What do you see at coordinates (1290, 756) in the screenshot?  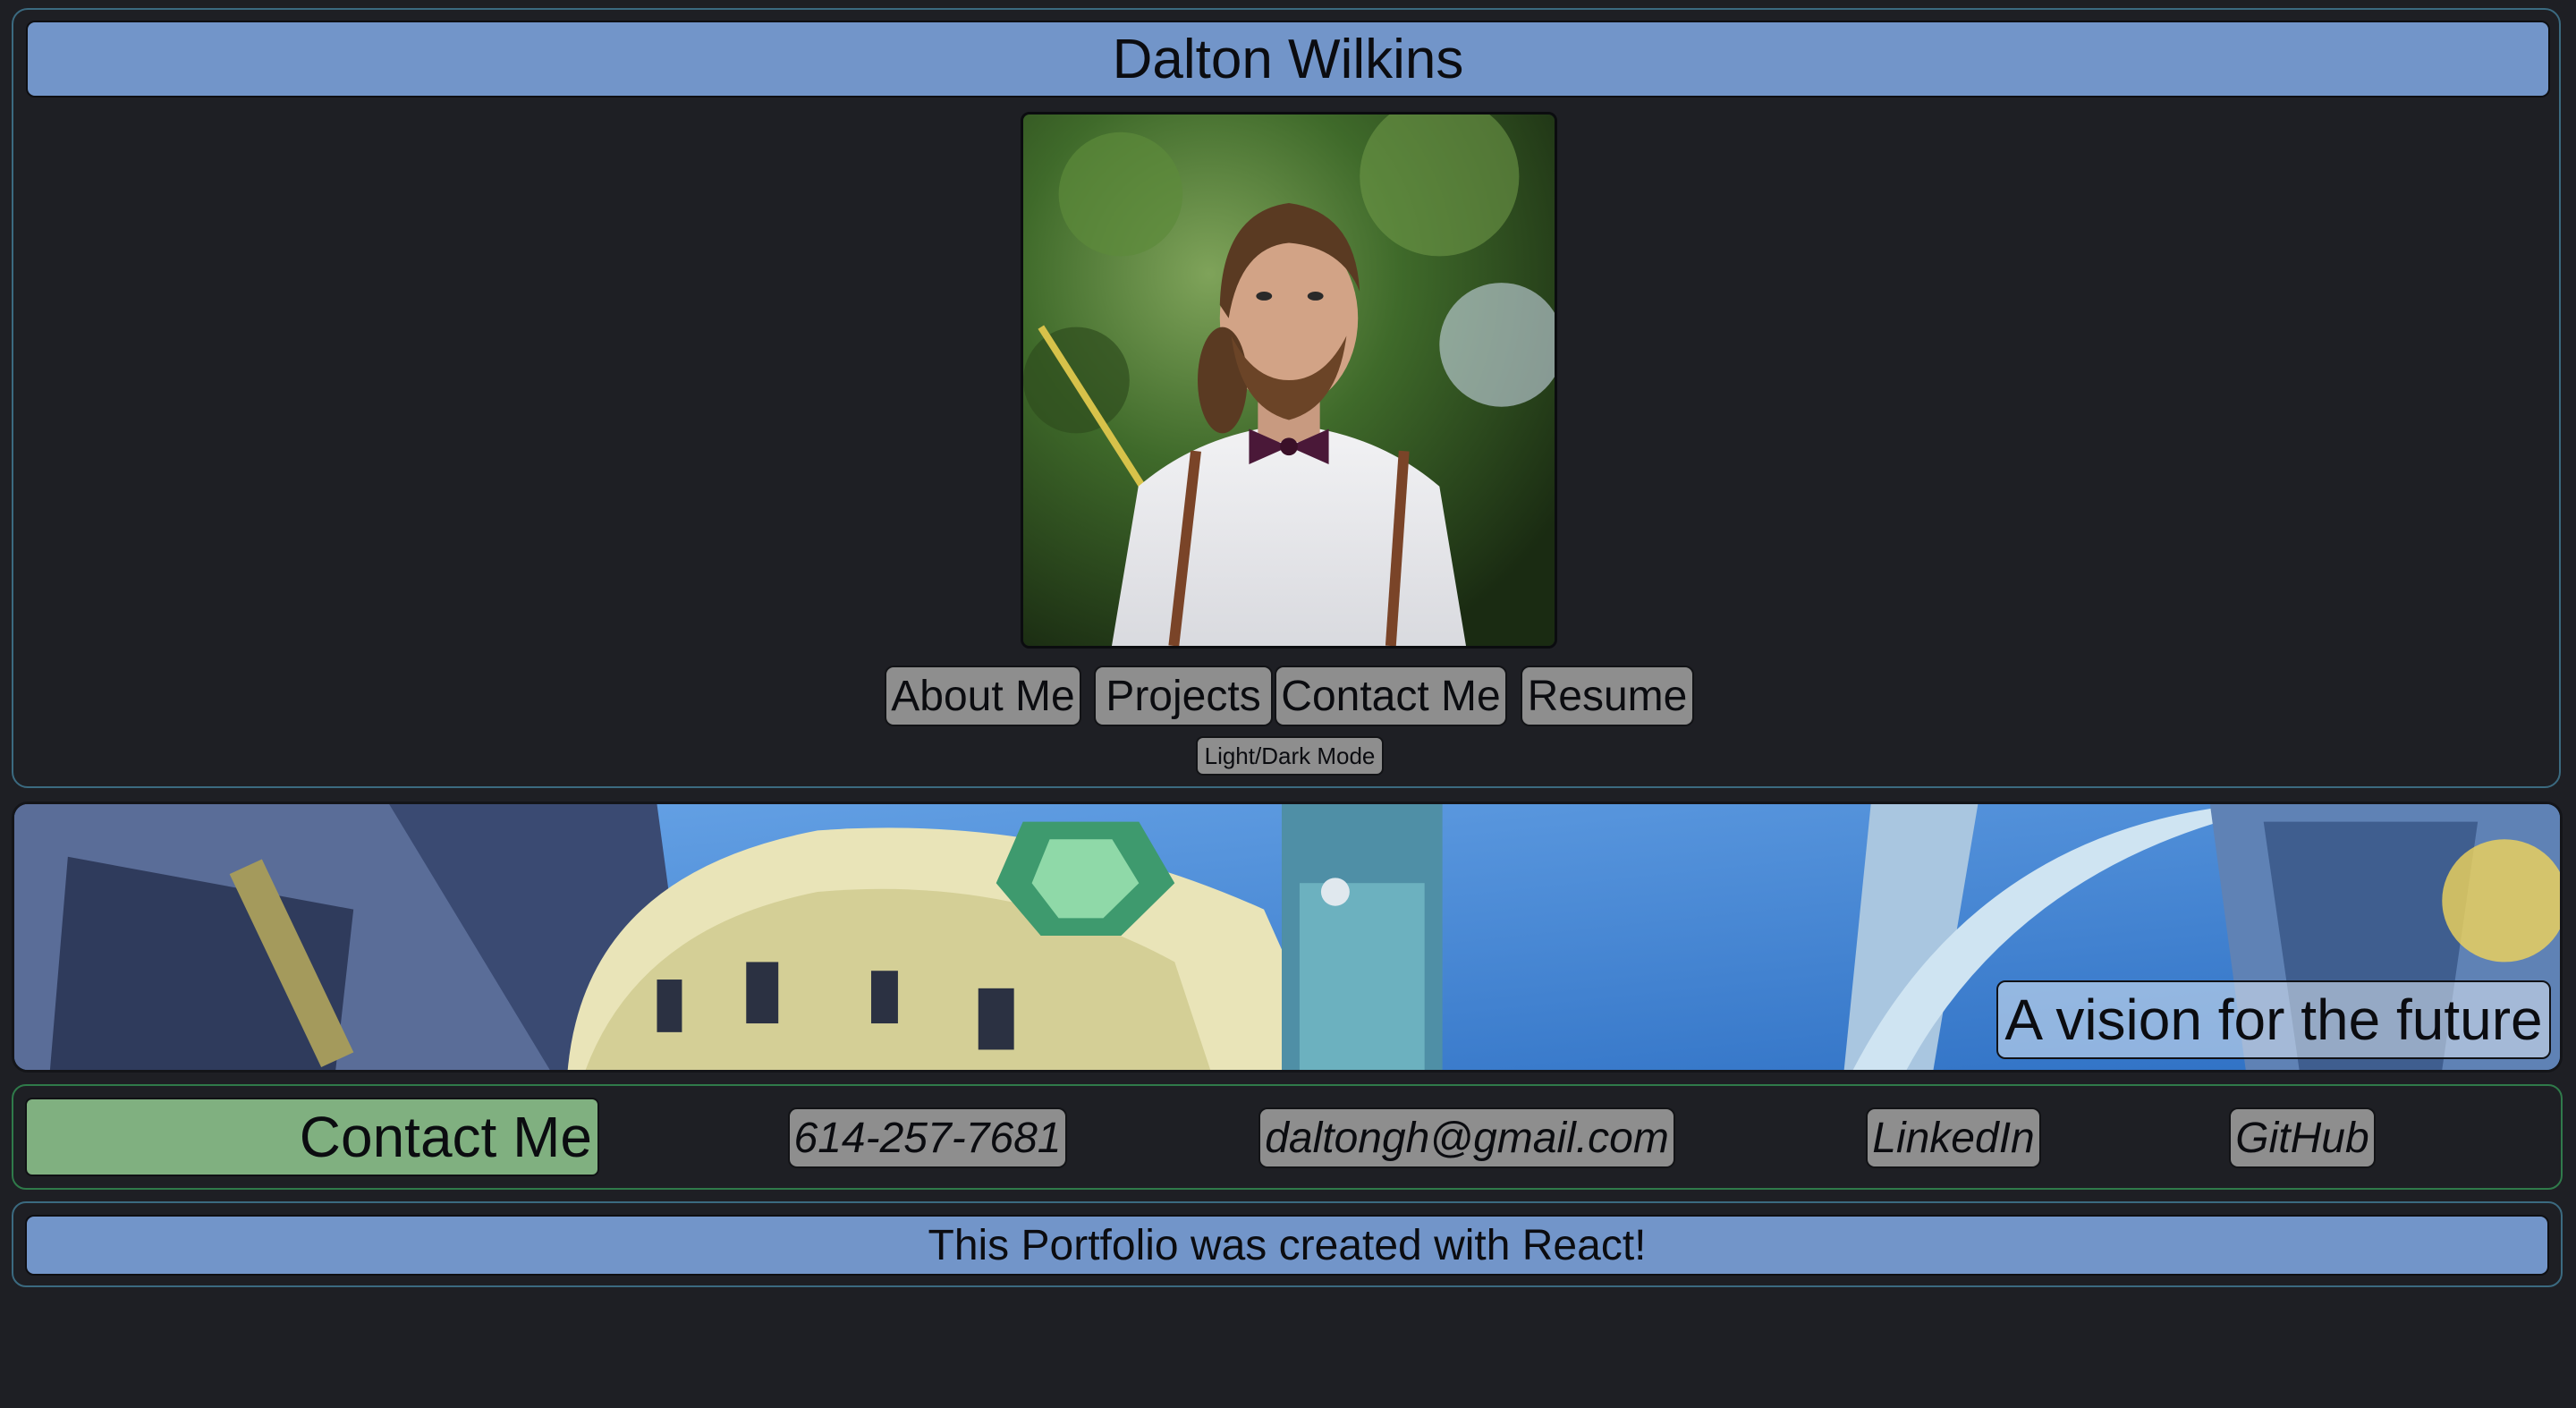 I see `light-dark-mode-toggle: Light/Dark Mode` at bounding box center [1290, 756].